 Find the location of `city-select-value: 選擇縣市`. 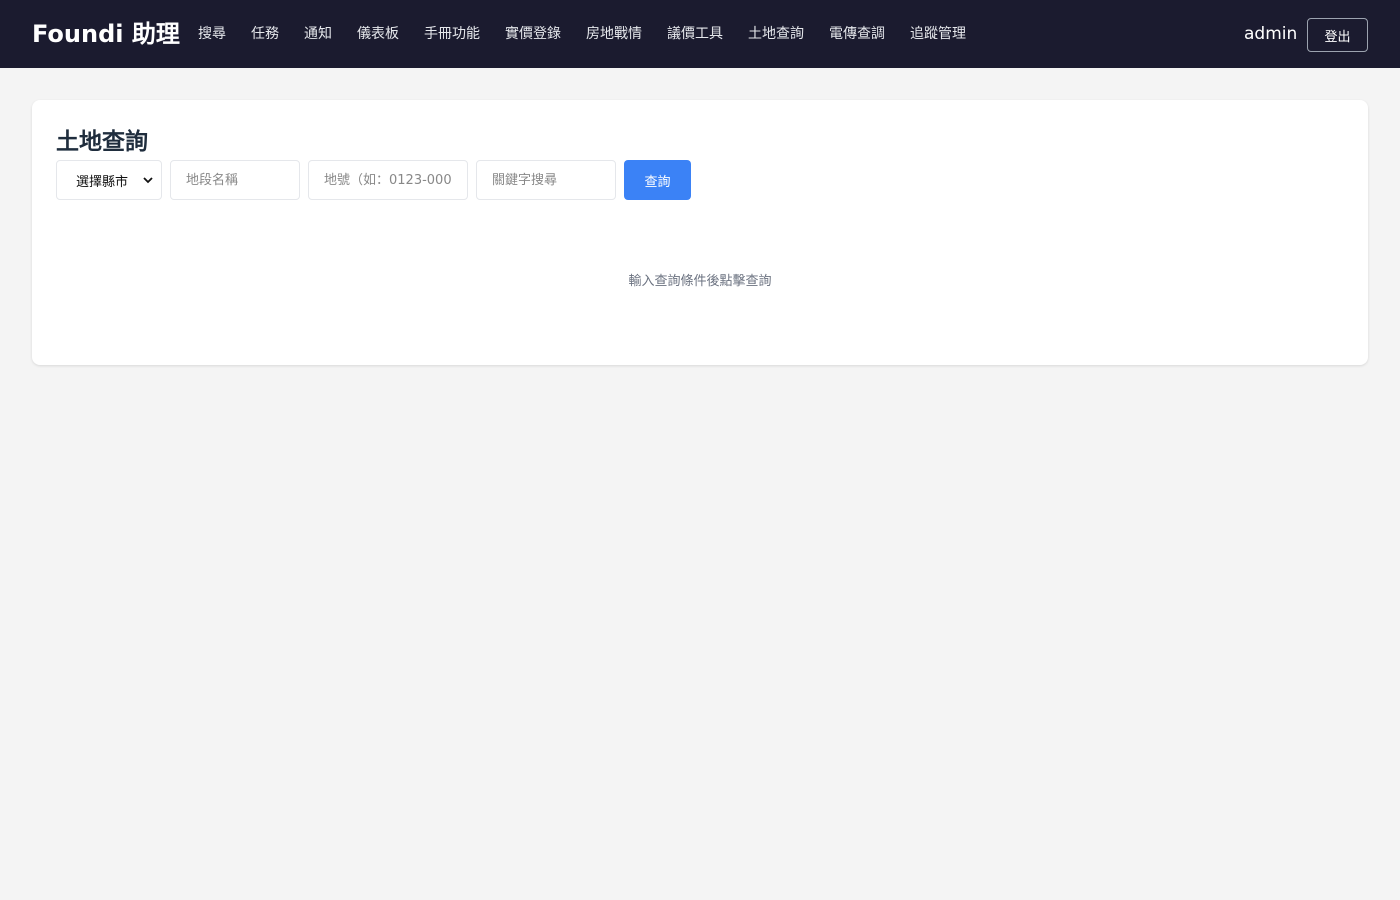

city-select-value: 選擇縣市 is located at coordinates (102, 182).